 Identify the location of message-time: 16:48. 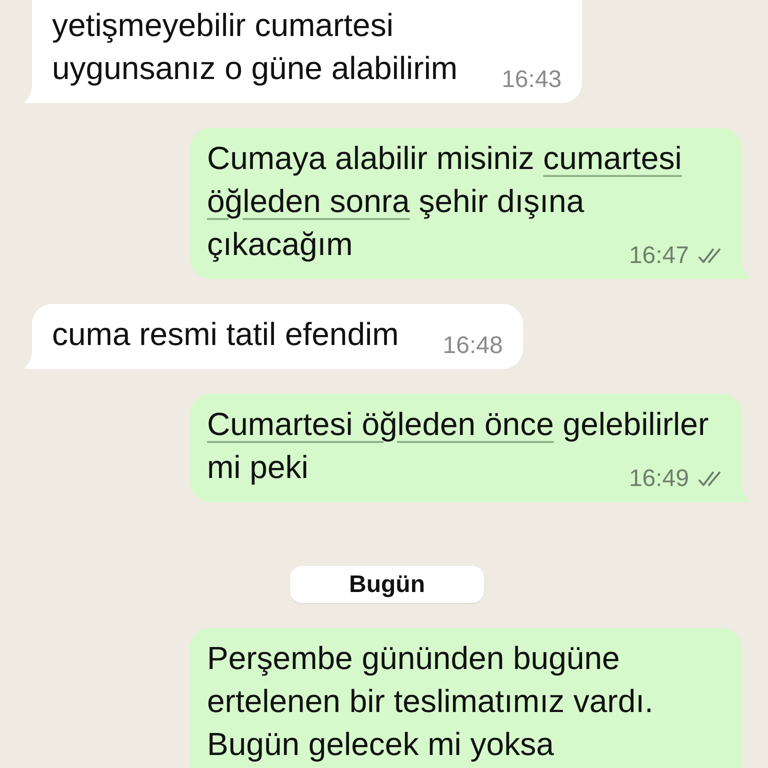
(472, 346).